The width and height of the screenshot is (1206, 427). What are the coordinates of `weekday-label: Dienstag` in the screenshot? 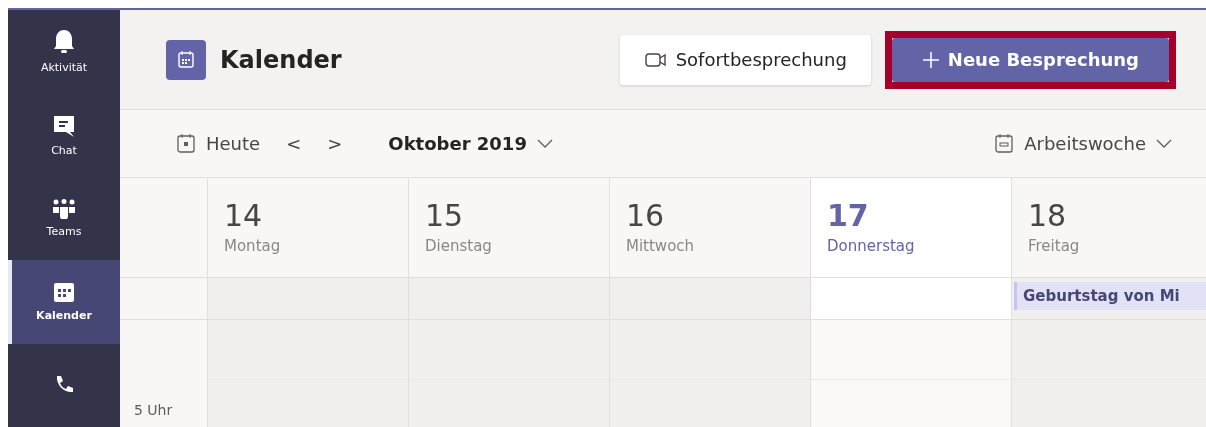 It's located at (459, 246).